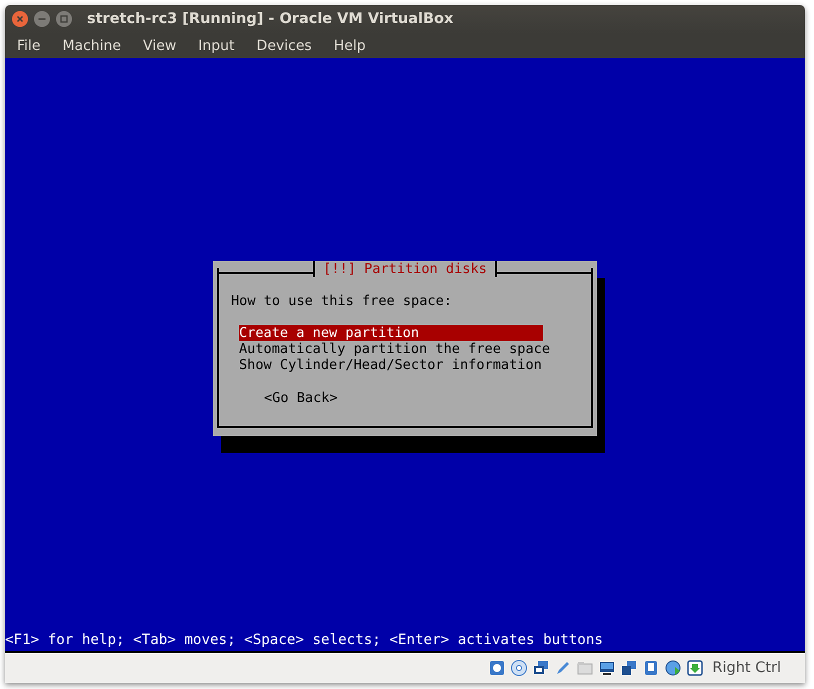  I want to click on optical-disc-icon, so click(519, 668).